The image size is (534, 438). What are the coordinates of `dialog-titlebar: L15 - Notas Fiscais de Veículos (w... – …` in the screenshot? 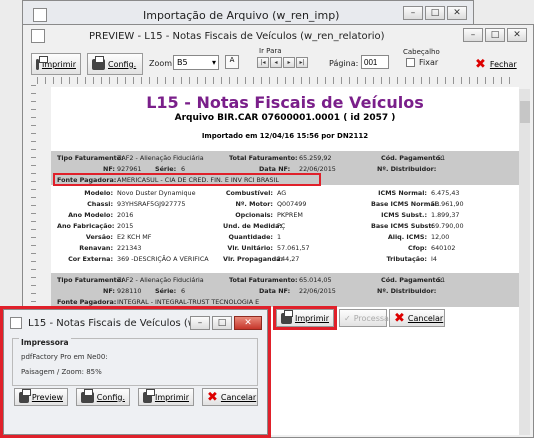 It's located at (135, 323).